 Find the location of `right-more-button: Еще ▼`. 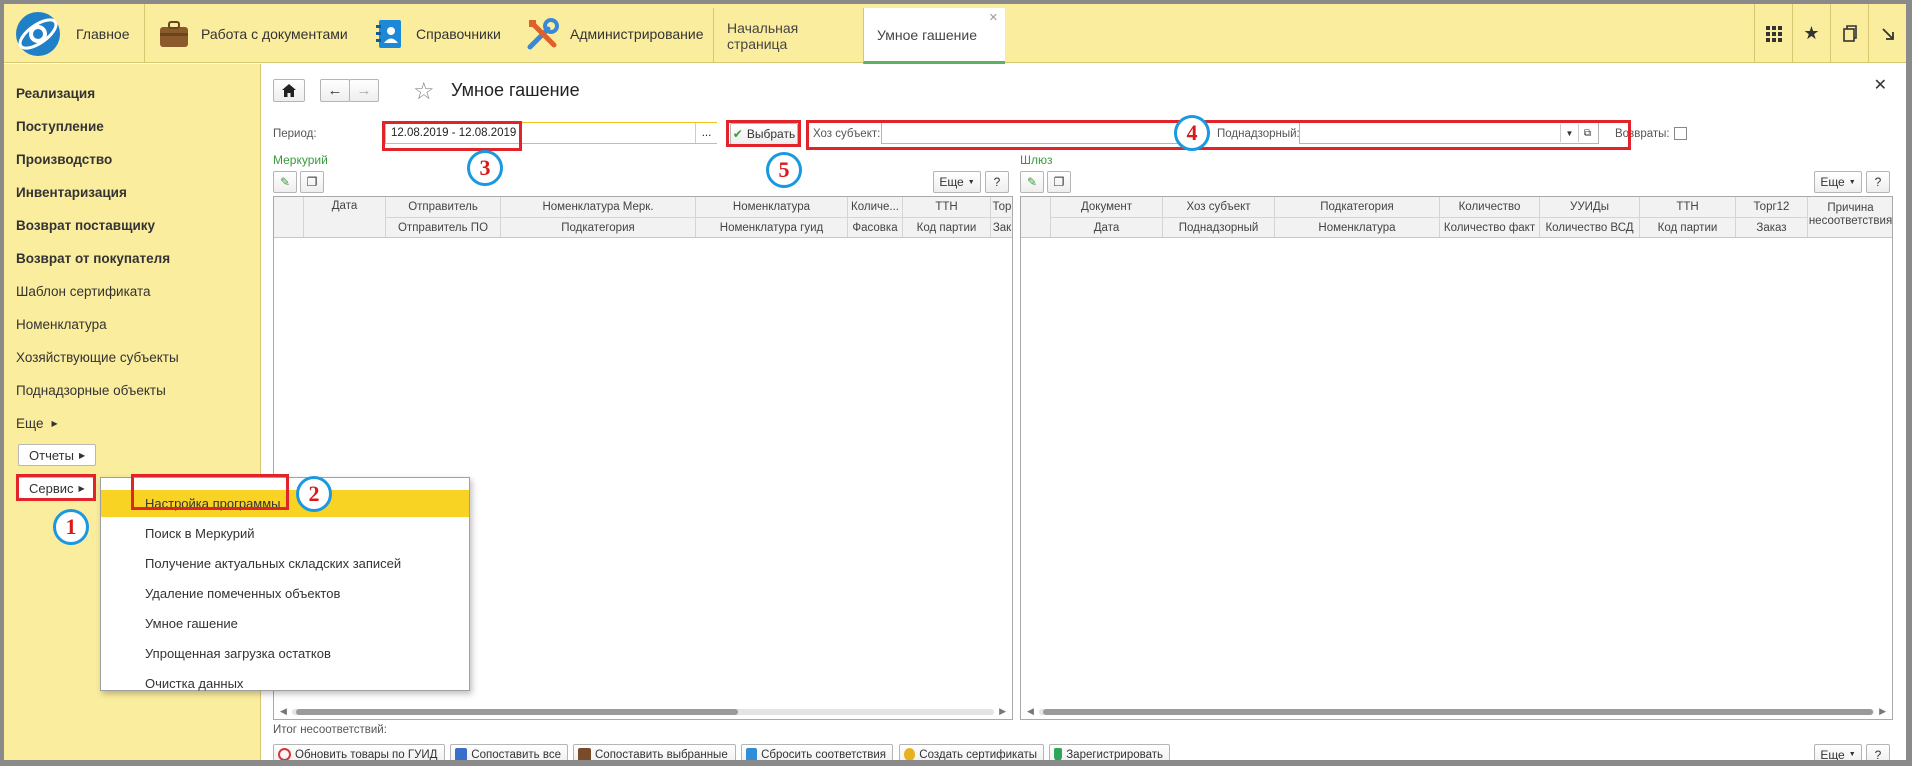

right-more-button: Еще ▼ is located at coordinates (1838, 182).